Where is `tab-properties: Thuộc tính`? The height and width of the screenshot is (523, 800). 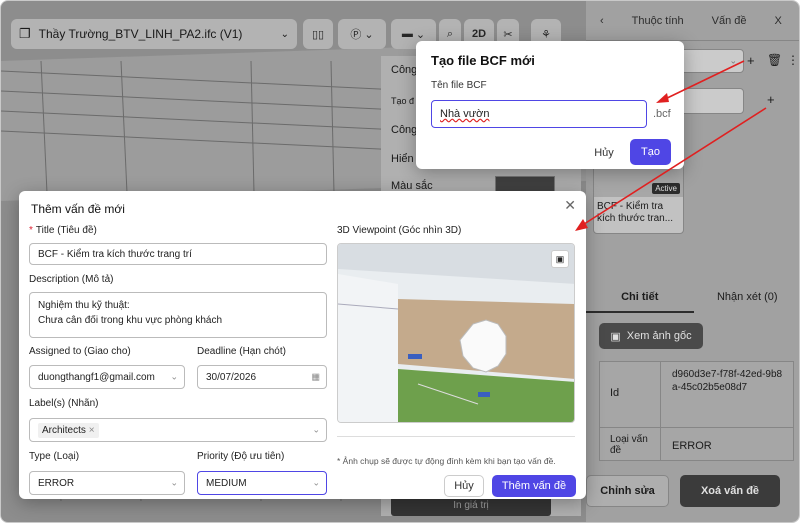
tab-properties: Thuộc tính is located at coordinates (658, 21).